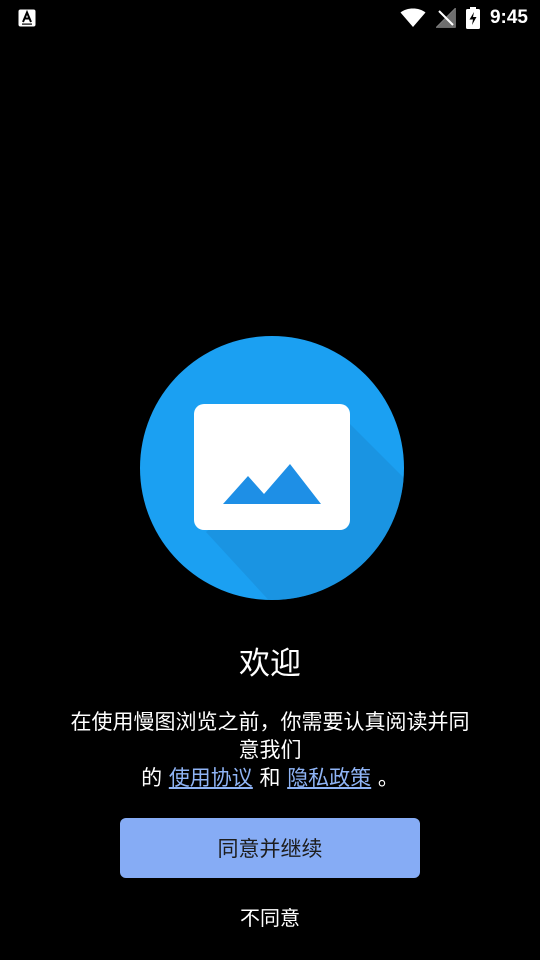 Image resolution: width=540 pixels, height=960 pixels. I want to click on consent-message: 在使用慢图浏览之前，你需要认真阅读并同意我们 的 使用协议 和 隐私政策 。, so click(270, 750).